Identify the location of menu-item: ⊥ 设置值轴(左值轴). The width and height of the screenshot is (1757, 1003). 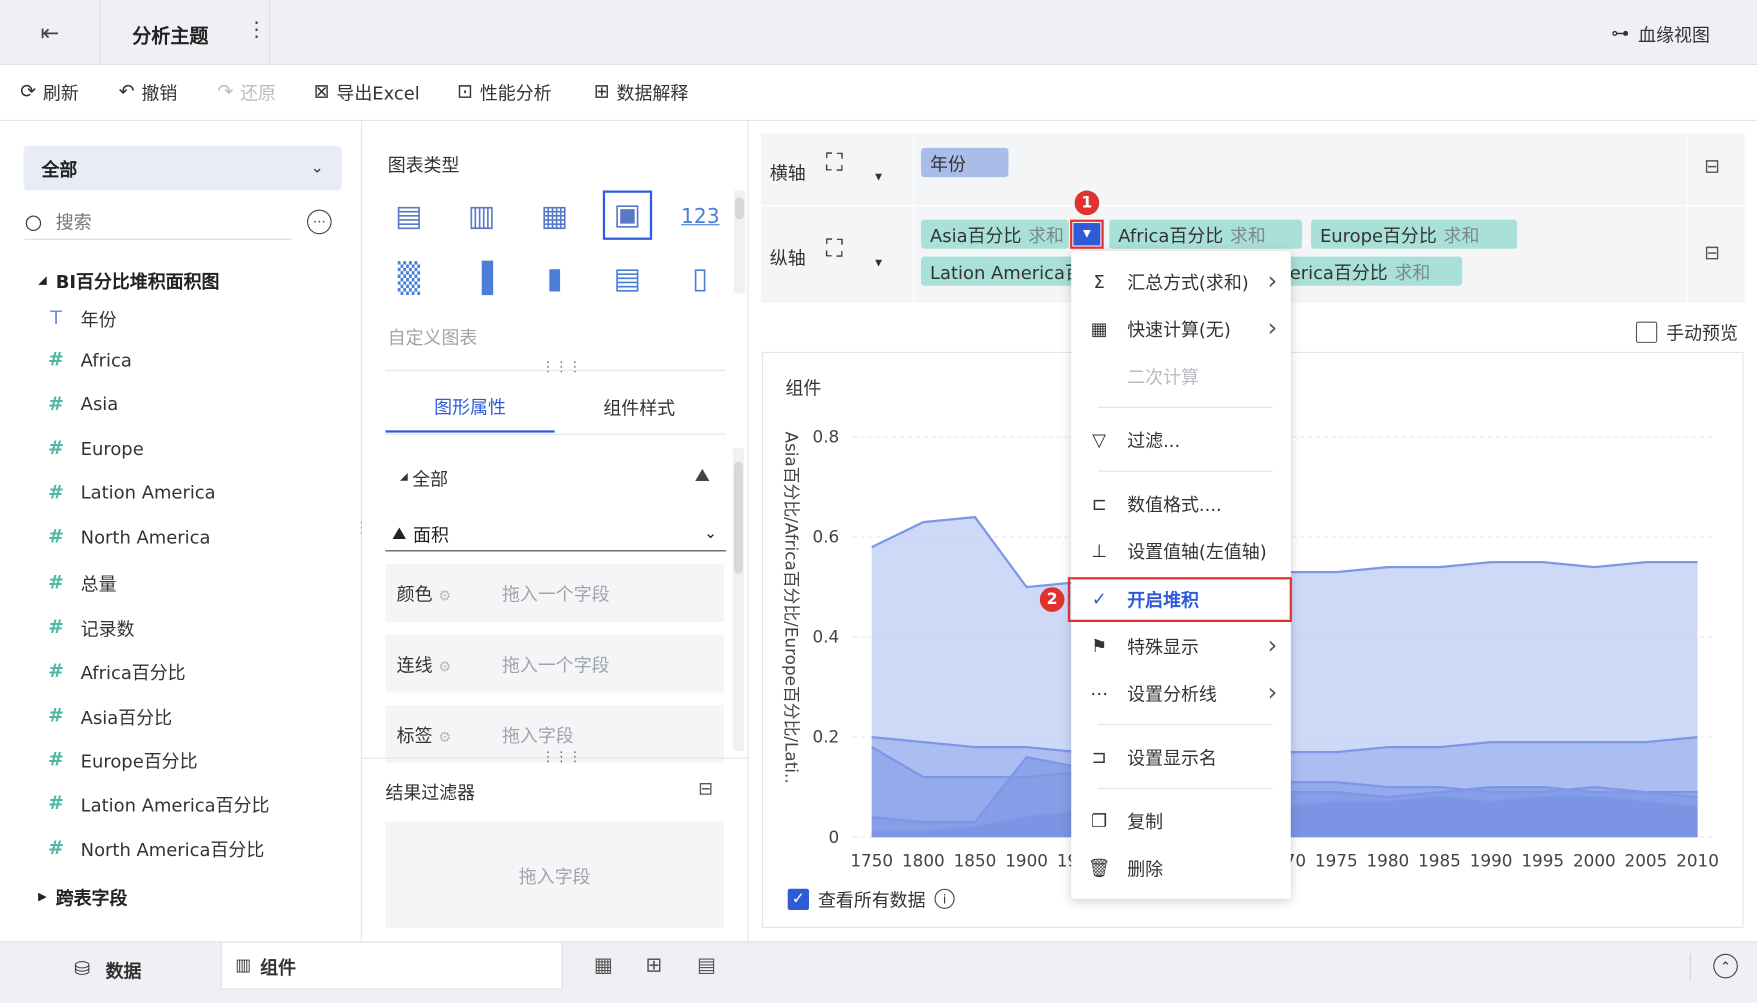
(1181, 550).